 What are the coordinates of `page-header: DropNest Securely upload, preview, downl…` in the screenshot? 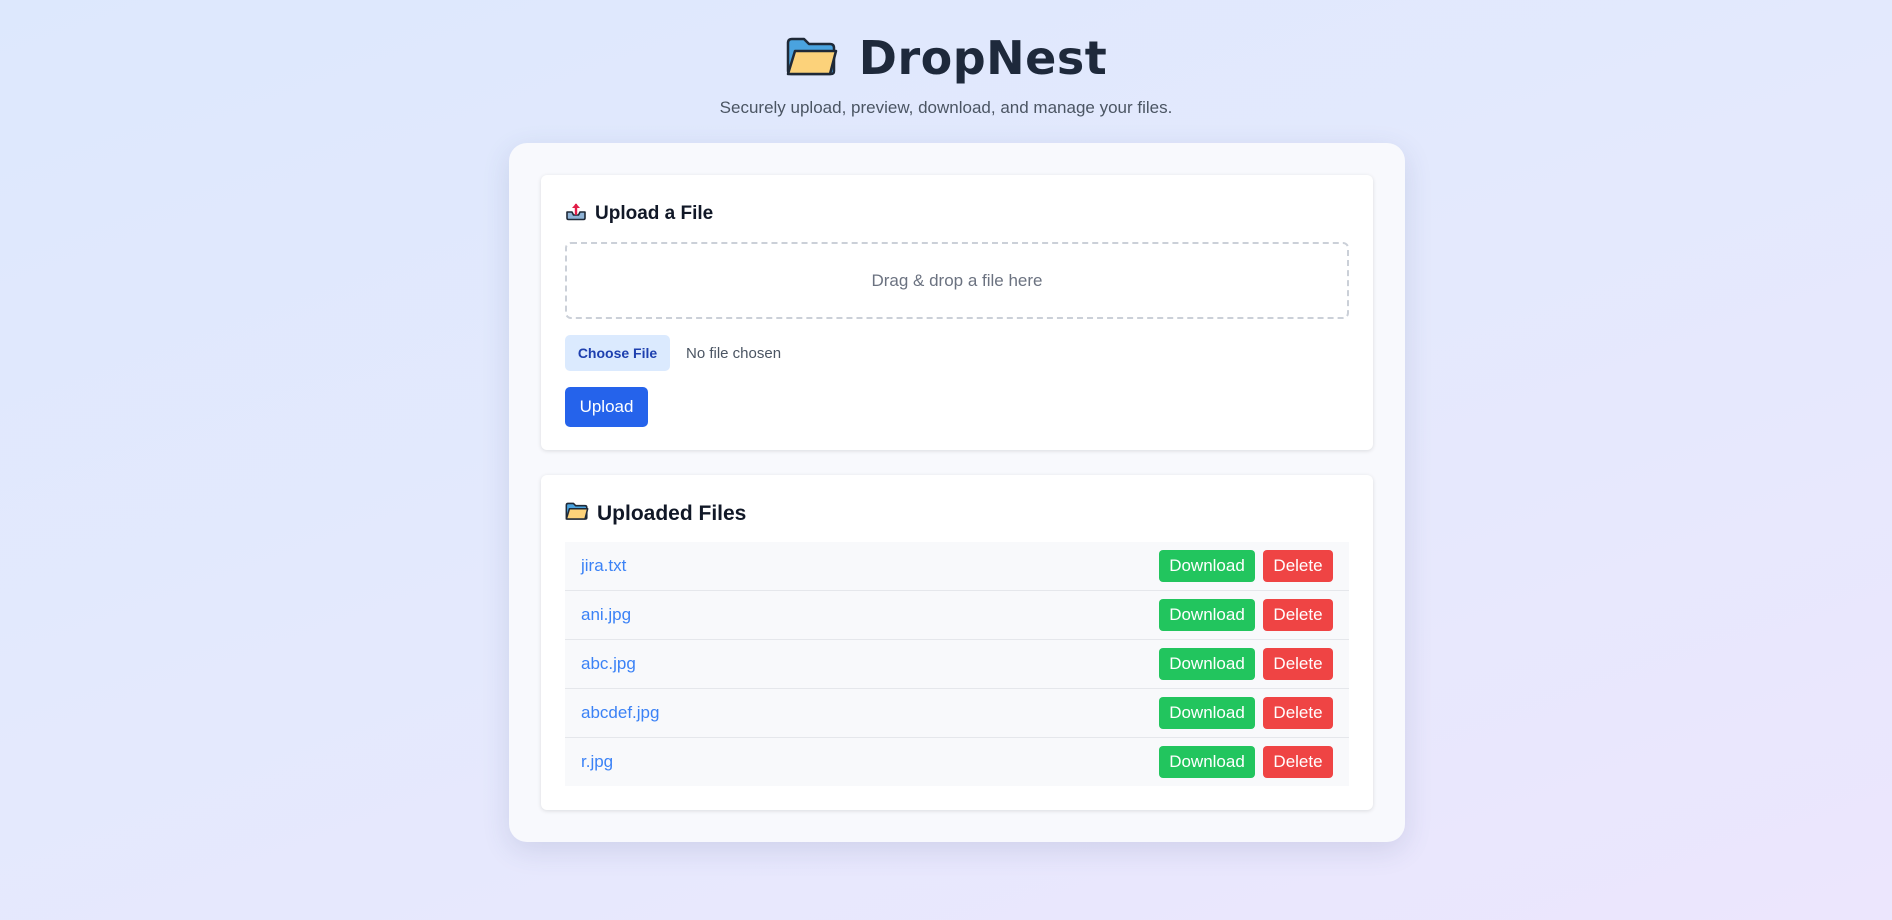 It's located at (946, 74).